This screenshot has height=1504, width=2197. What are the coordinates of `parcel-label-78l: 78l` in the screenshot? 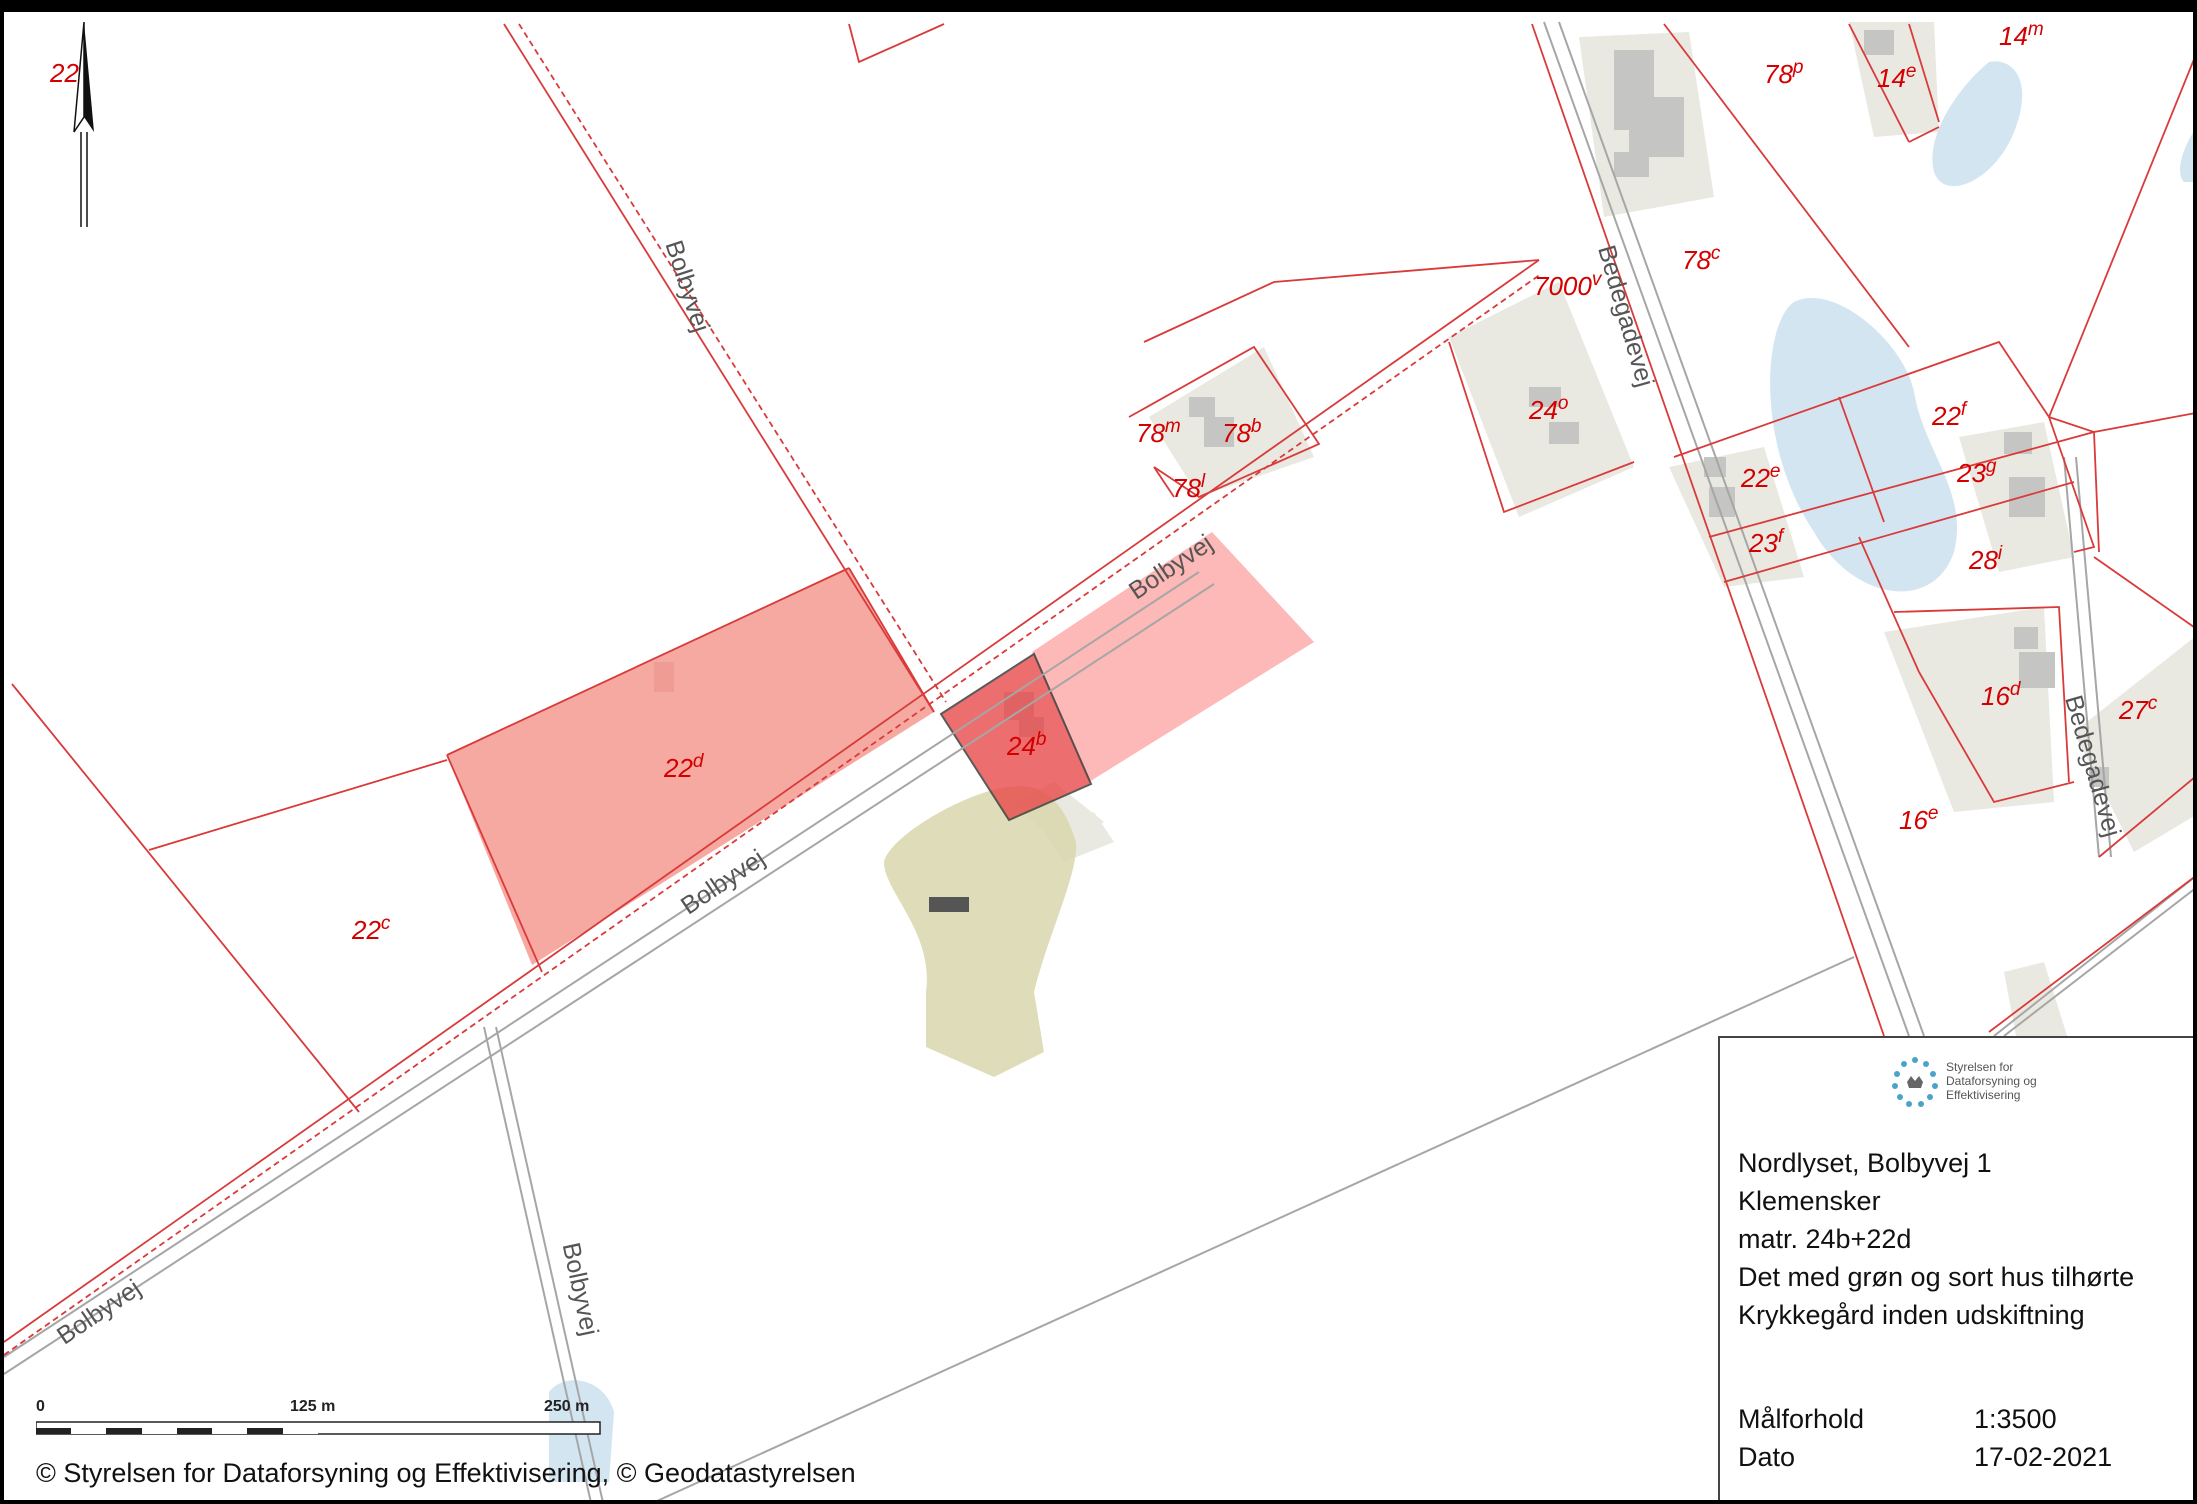 It's located at (1189, 487).